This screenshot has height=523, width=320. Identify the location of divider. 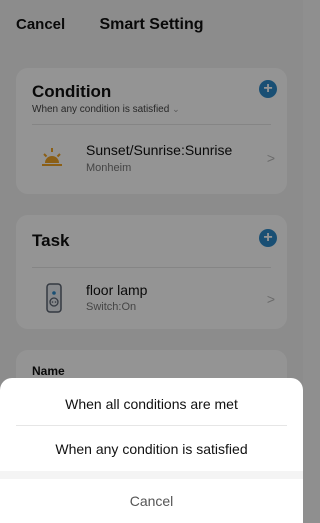
(151, 425).